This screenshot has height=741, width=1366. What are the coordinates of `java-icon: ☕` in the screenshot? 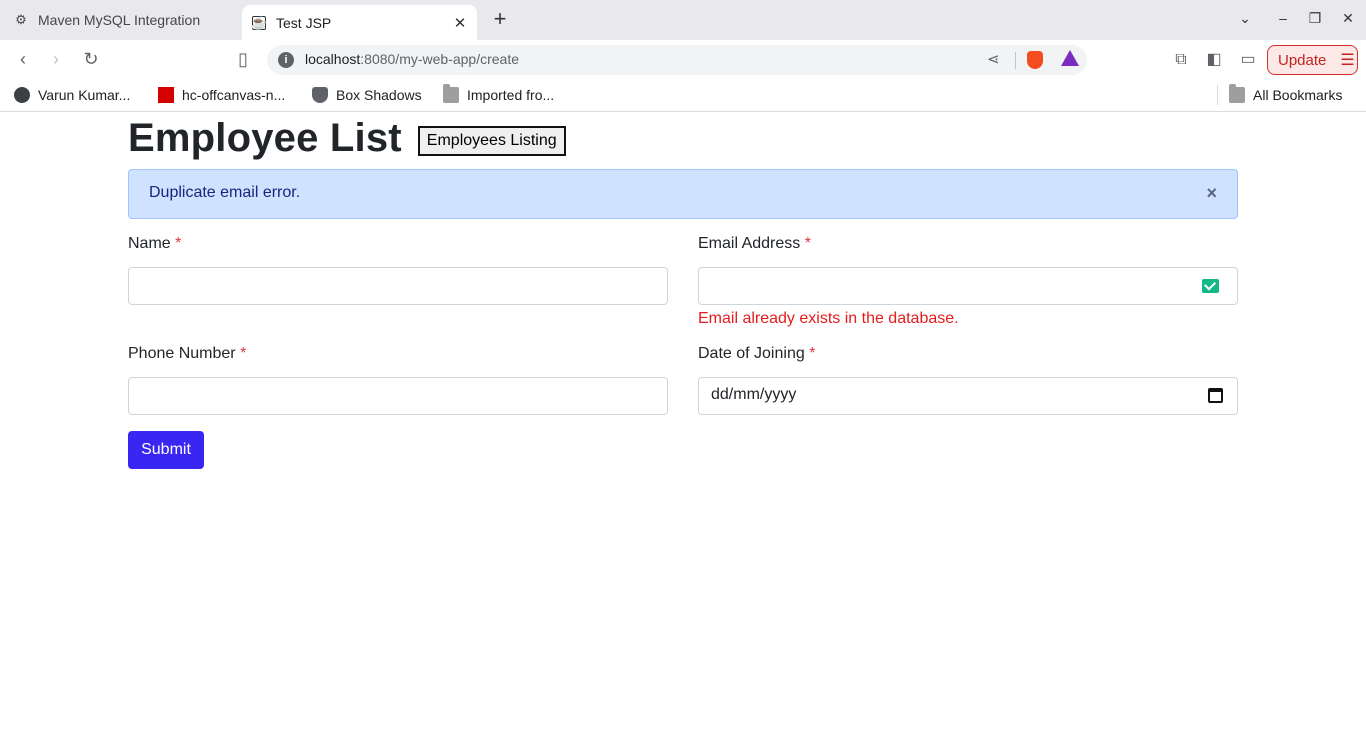 It's located at (259, 22).